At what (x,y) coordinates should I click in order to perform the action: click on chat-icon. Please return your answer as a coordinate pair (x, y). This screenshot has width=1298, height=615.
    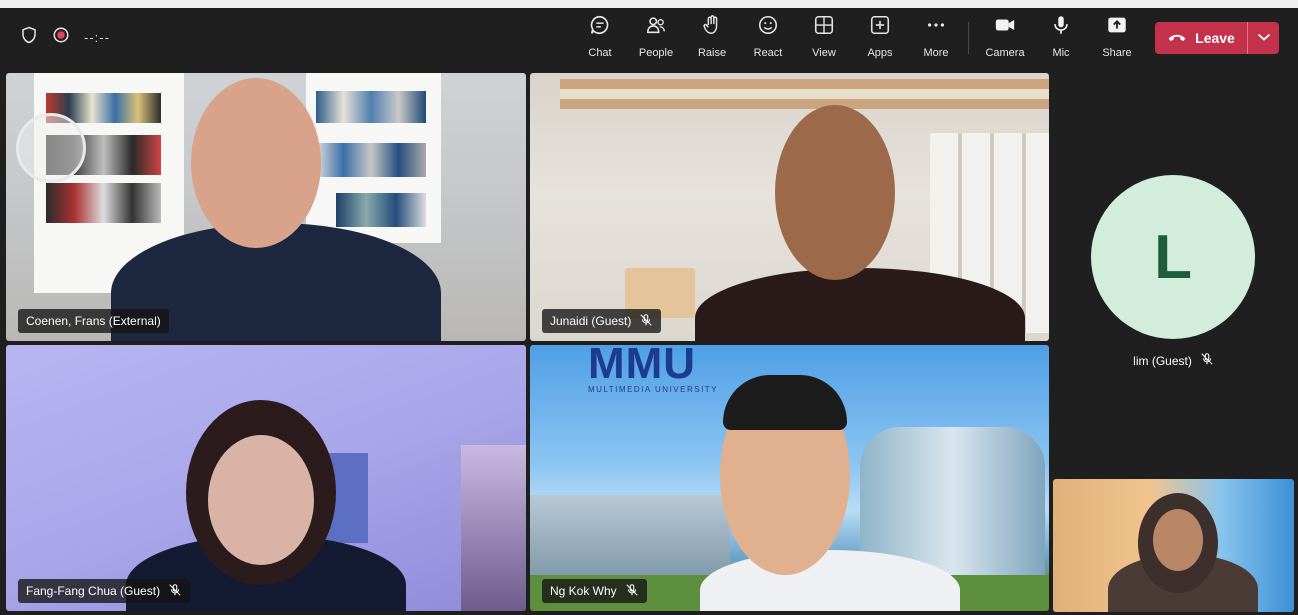
    Looking at the image, I should click on (600, 27).